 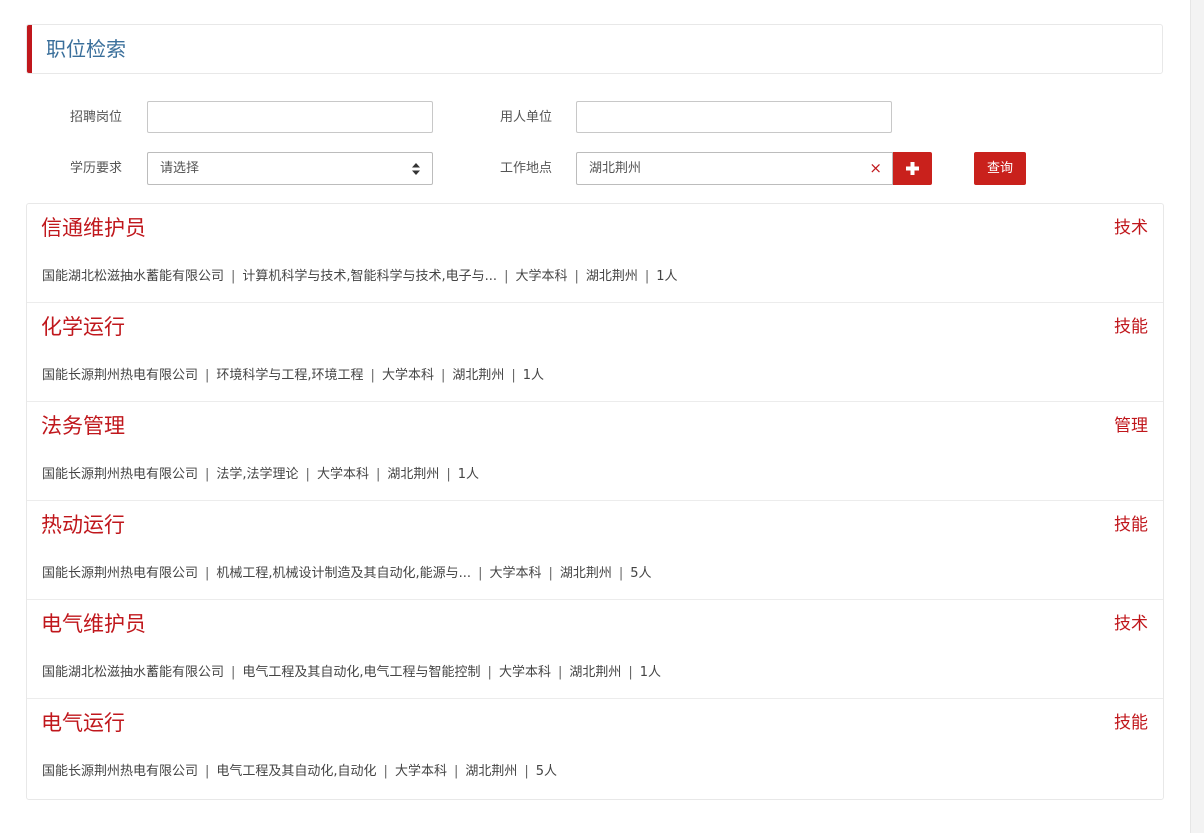 What do you see at coordinates (83, 327) in the screenshot?
I see `job-title: 化学运行` at bounding box center [83, 327].